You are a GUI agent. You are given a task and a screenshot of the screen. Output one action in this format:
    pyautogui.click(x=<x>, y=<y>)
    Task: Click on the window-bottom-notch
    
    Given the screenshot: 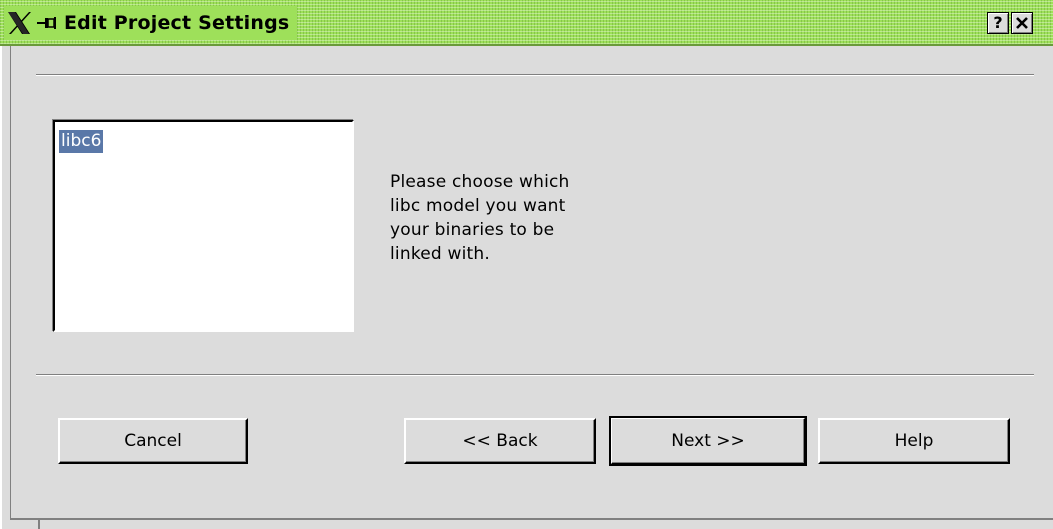 What is the action you would take?
    pyautogui.click(x=39, y=523)
    